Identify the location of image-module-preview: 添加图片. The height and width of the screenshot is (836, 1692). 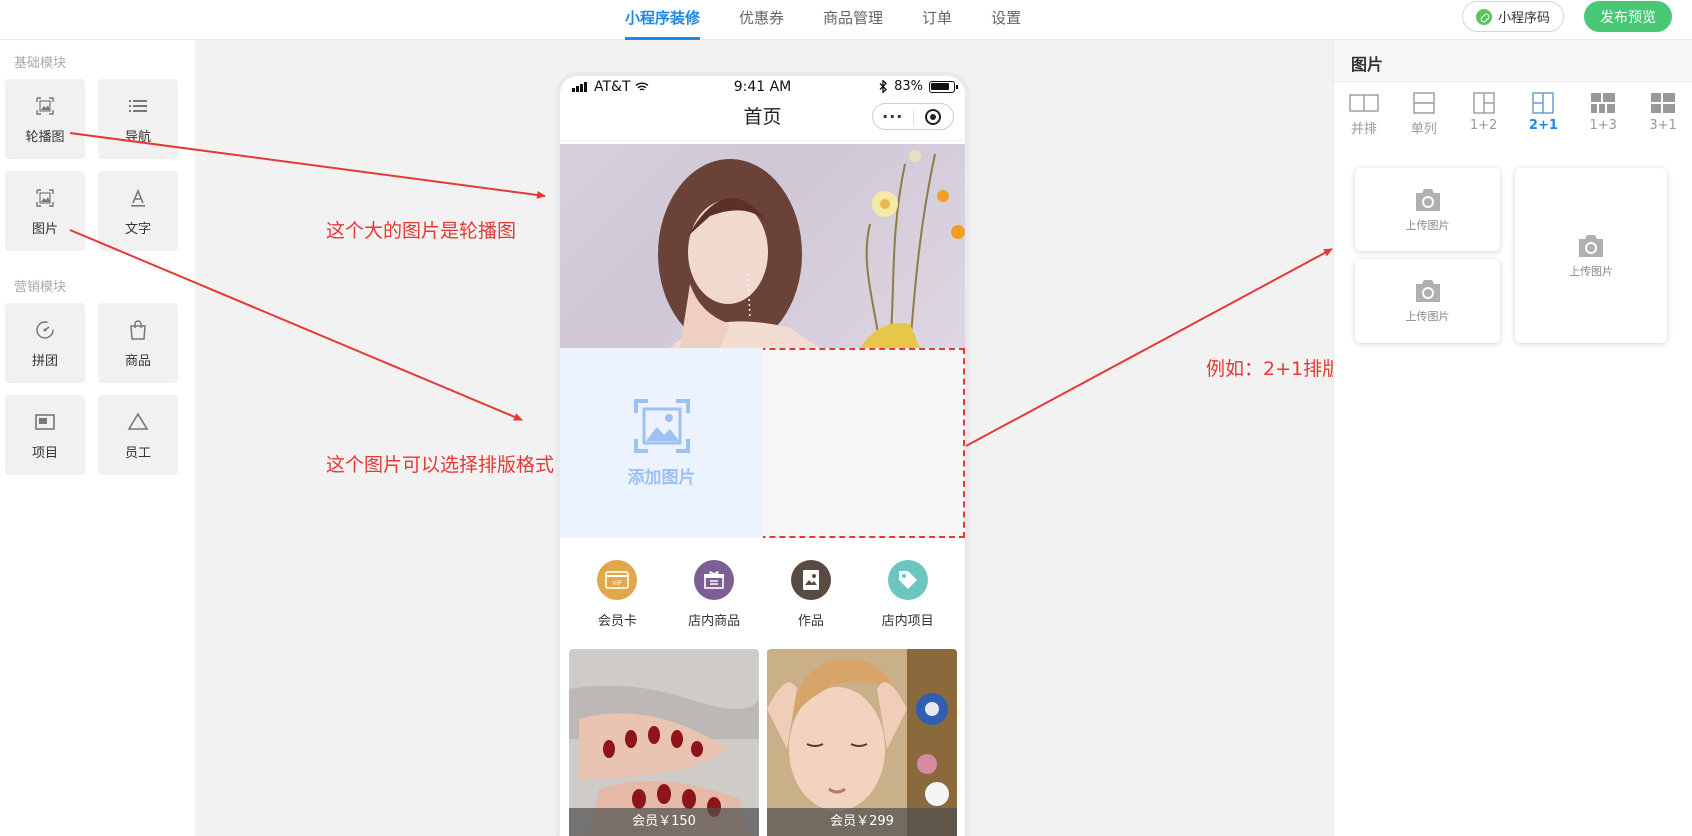
(762, 443).